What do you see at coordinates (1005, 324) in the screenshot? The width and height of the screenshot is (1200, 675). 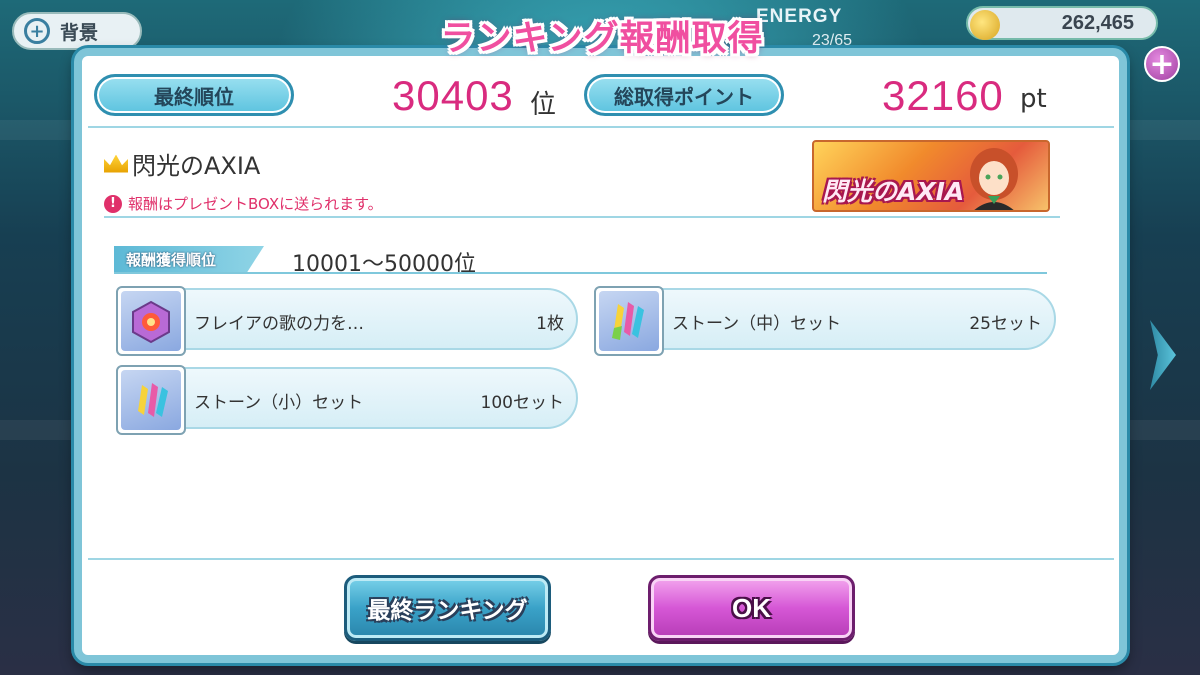 I see `reward-item-qty: 25セット` at bounding box center [1005, 324].